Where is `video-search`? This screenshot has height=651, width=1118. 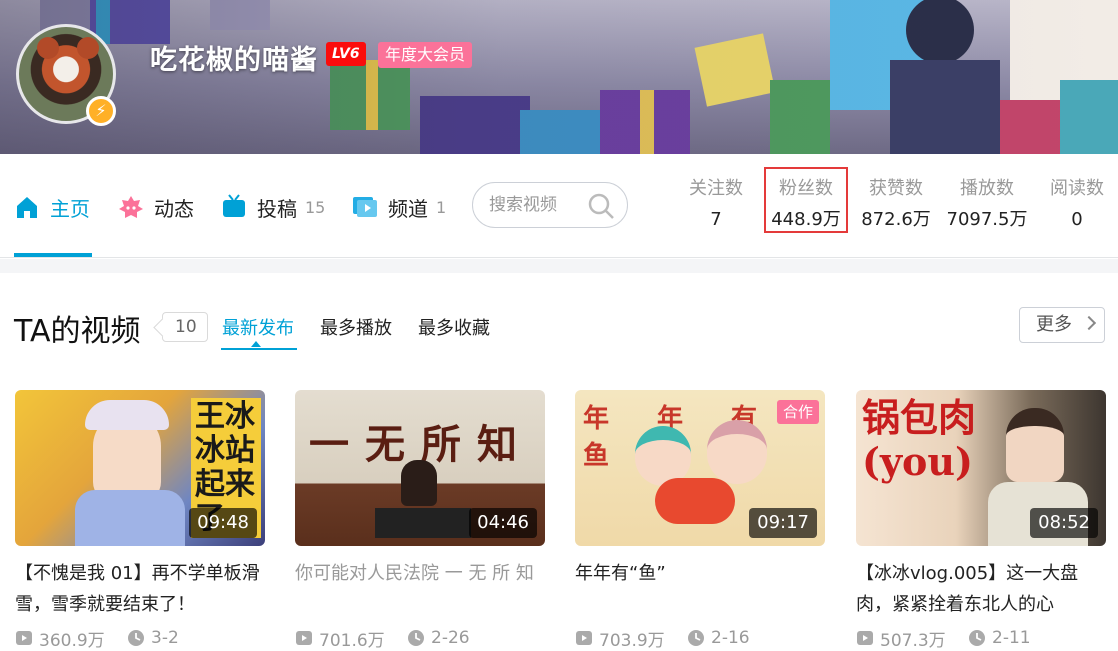
video-search is located at coordinates (550, 205).